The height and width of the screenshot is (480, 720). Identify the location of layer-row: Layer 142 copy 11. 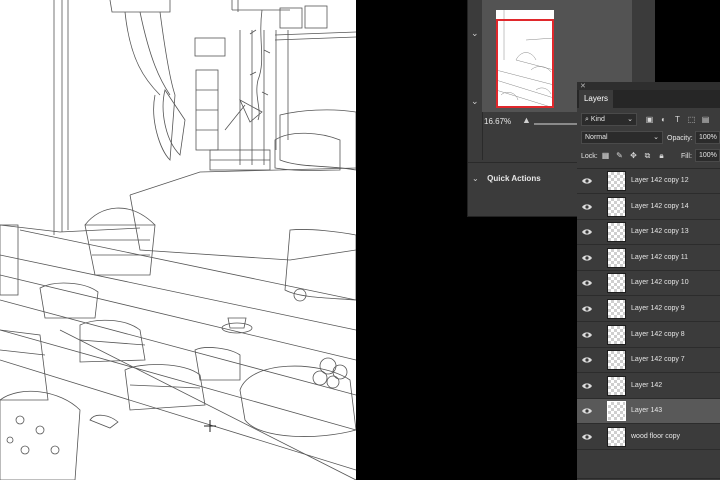
(648, 258).